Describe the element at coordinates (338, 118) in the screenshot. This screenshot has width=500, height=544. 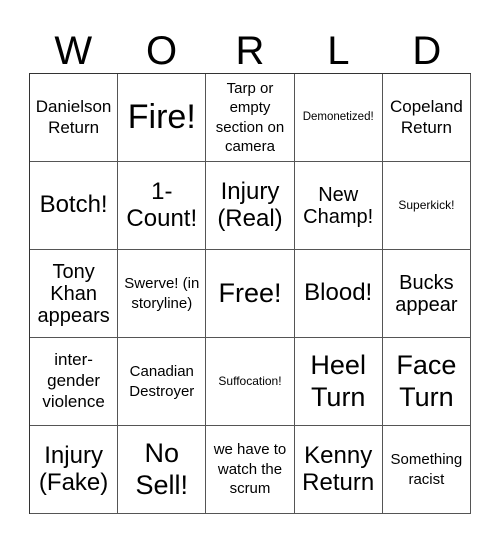
I see `bingo-cell: Demonetized!` at that location.